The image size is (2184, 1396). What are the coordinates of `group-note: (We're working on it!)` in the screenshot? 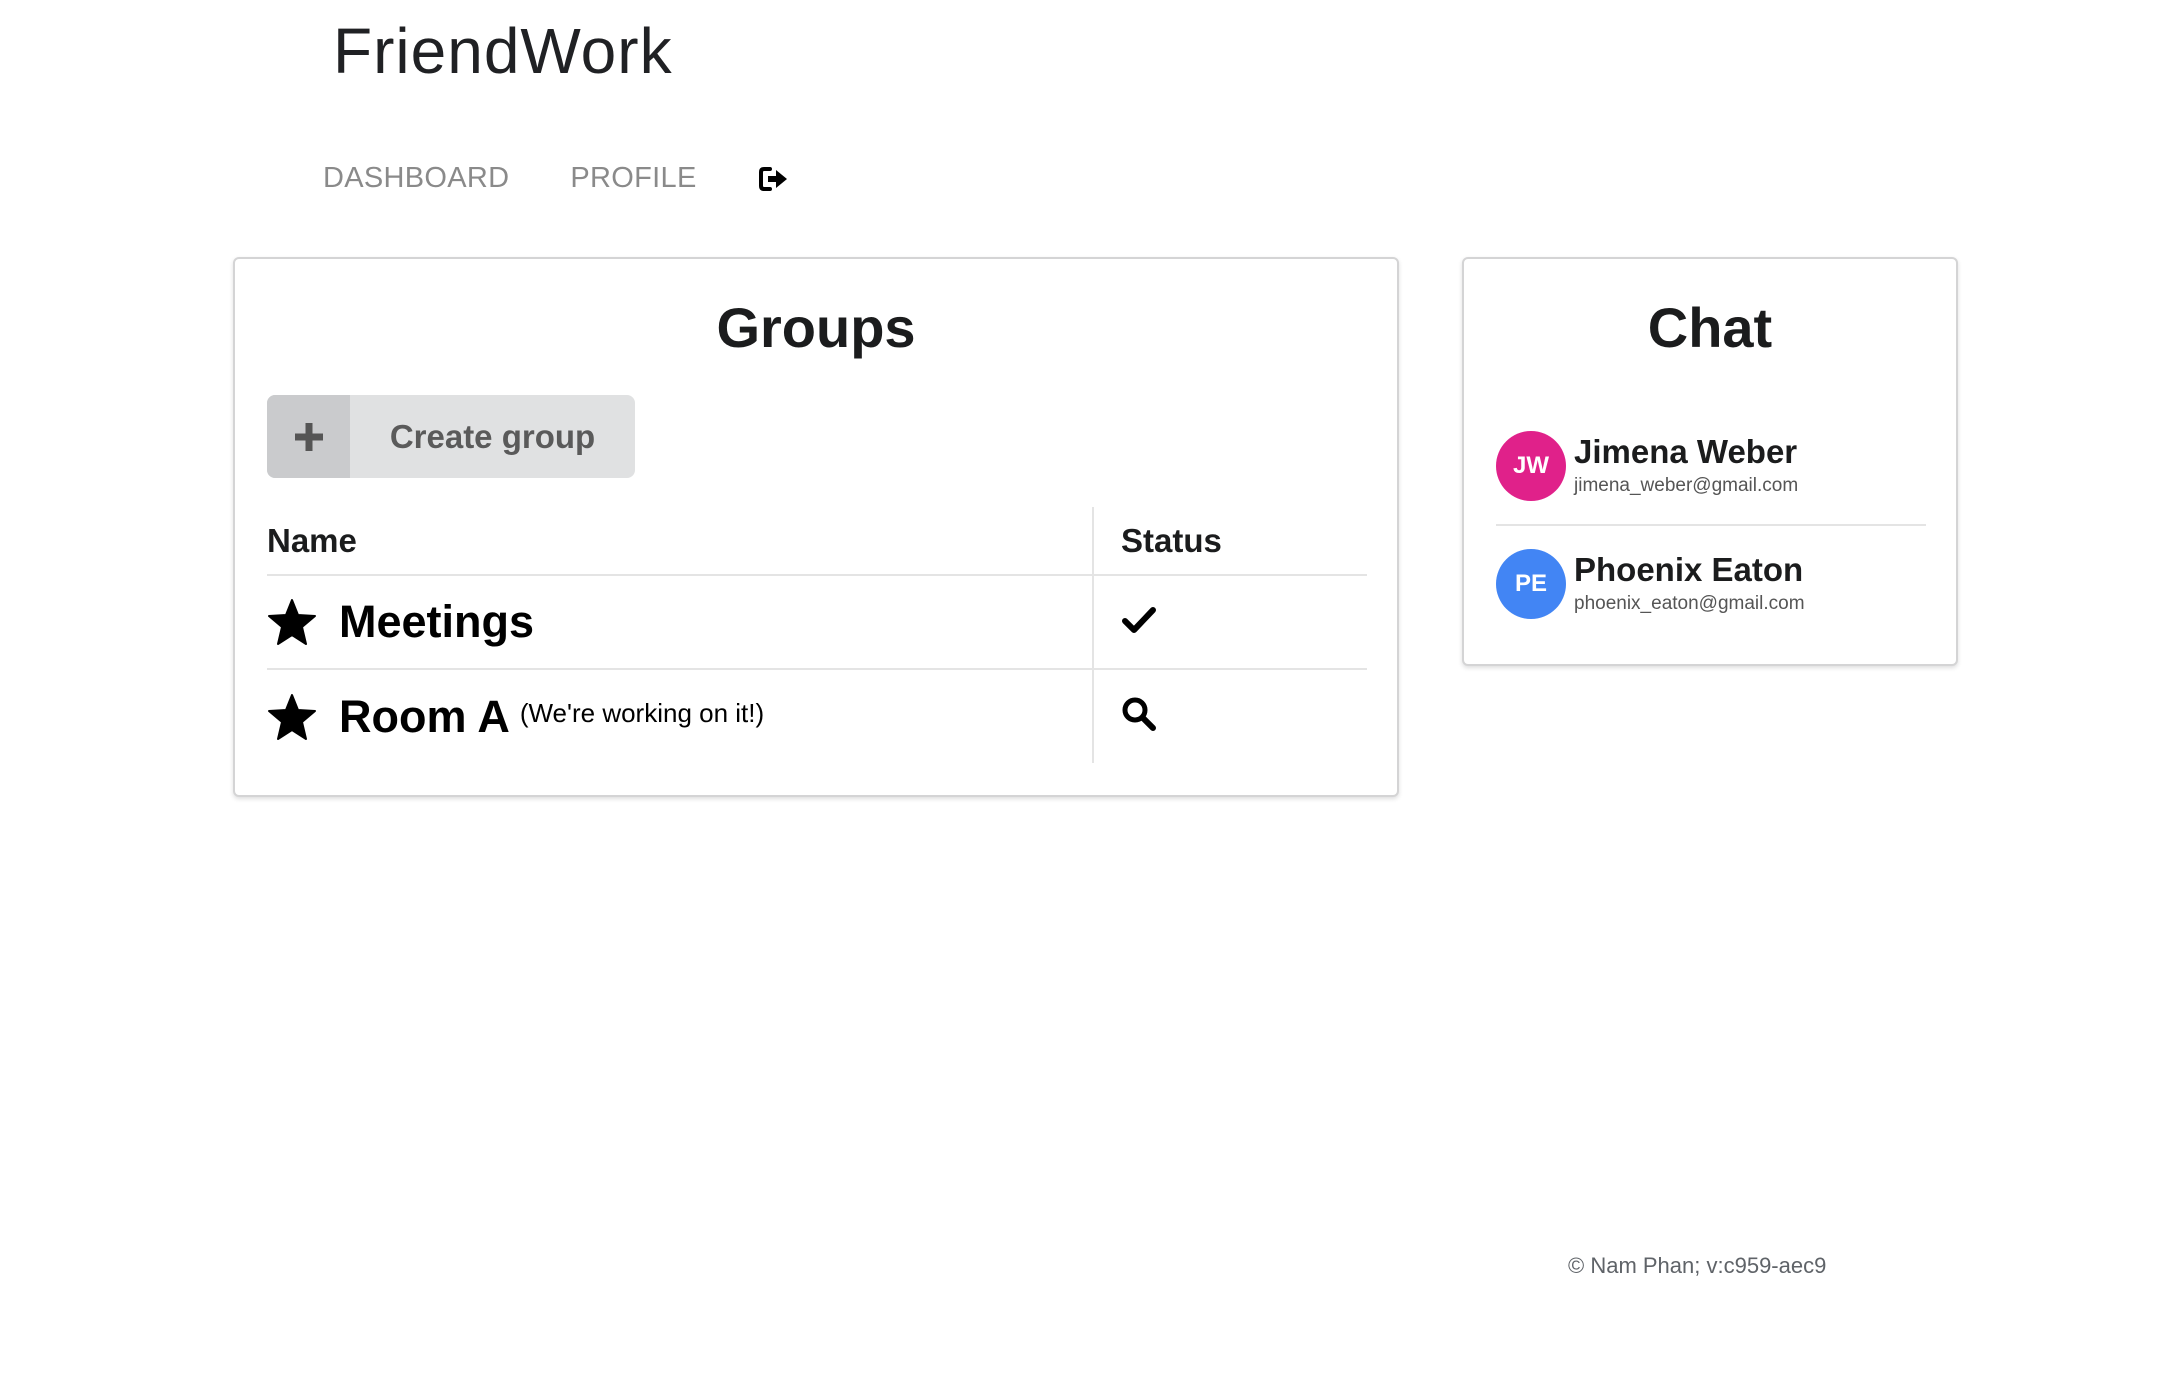 It's located at (642, 713).